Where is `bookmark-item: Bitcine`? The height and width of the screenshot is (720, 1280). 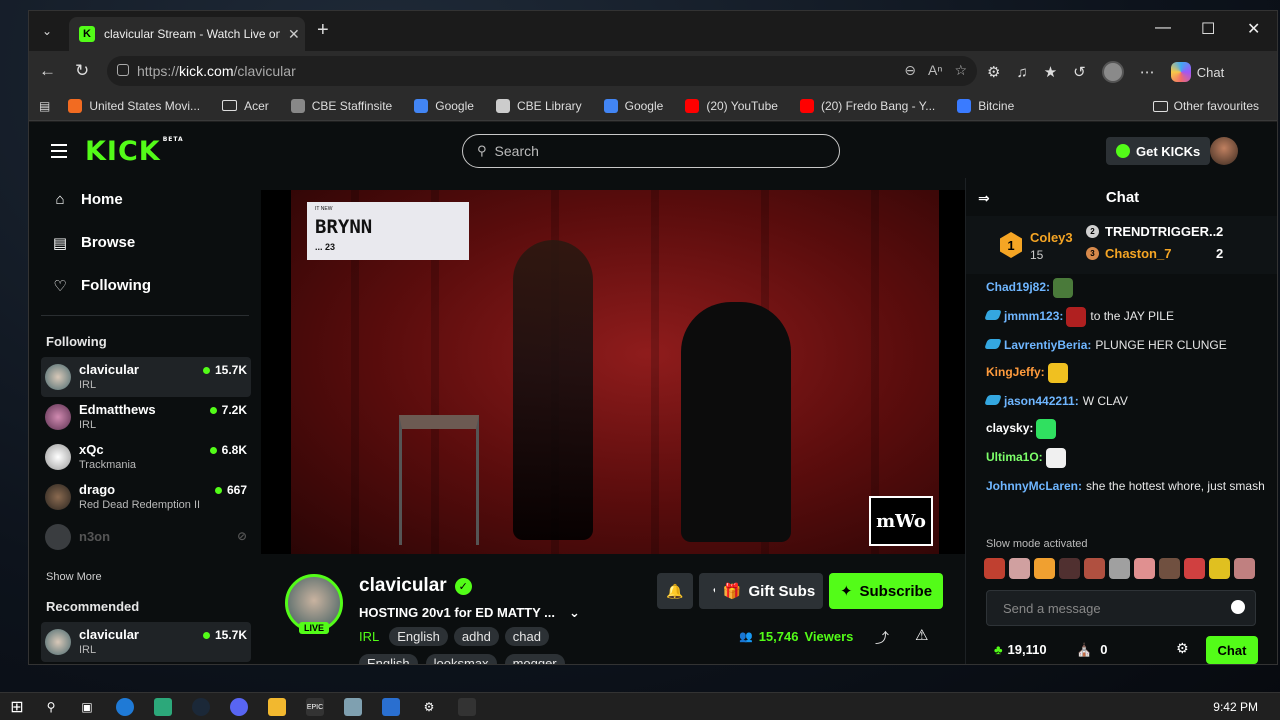 bookmark-item: Bitcine is located at coordinates (985, 105).